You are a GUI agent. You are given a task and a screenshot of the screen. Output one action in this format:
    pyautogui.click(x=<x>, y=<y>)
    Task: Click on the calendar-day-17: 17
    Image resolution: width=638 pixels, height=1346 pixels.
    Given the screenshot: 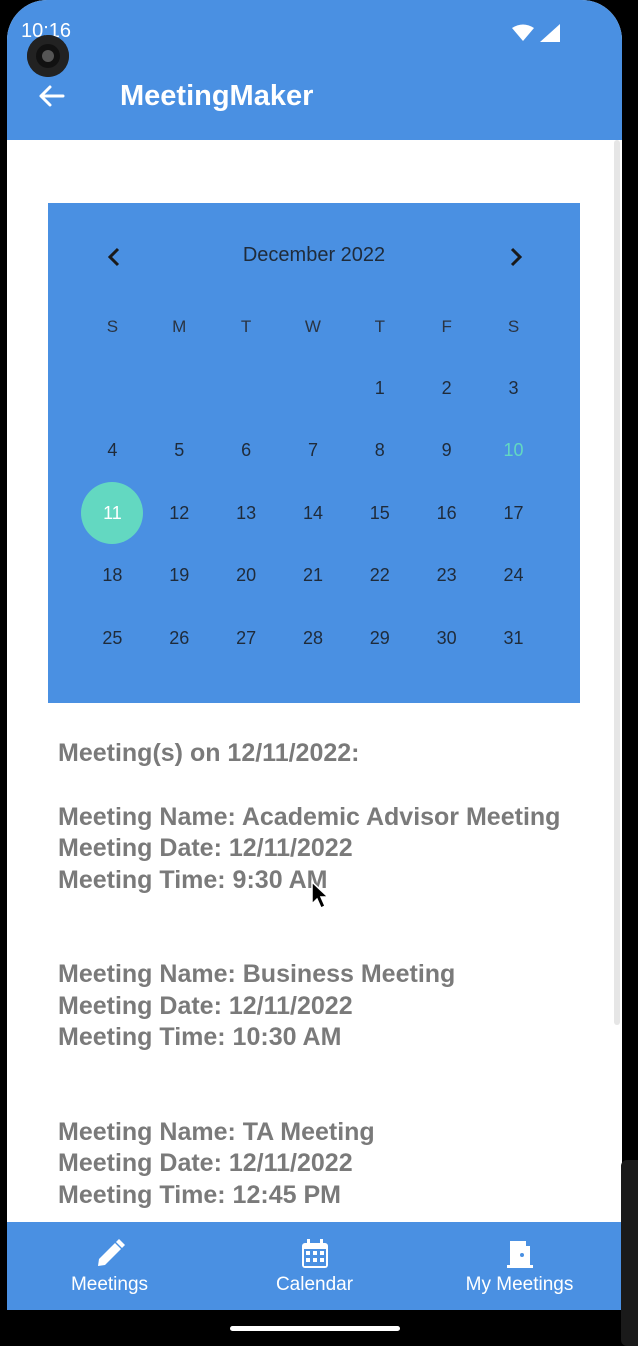 What is the action you would take?
    pyautogui.click(x=513, y=513)
    